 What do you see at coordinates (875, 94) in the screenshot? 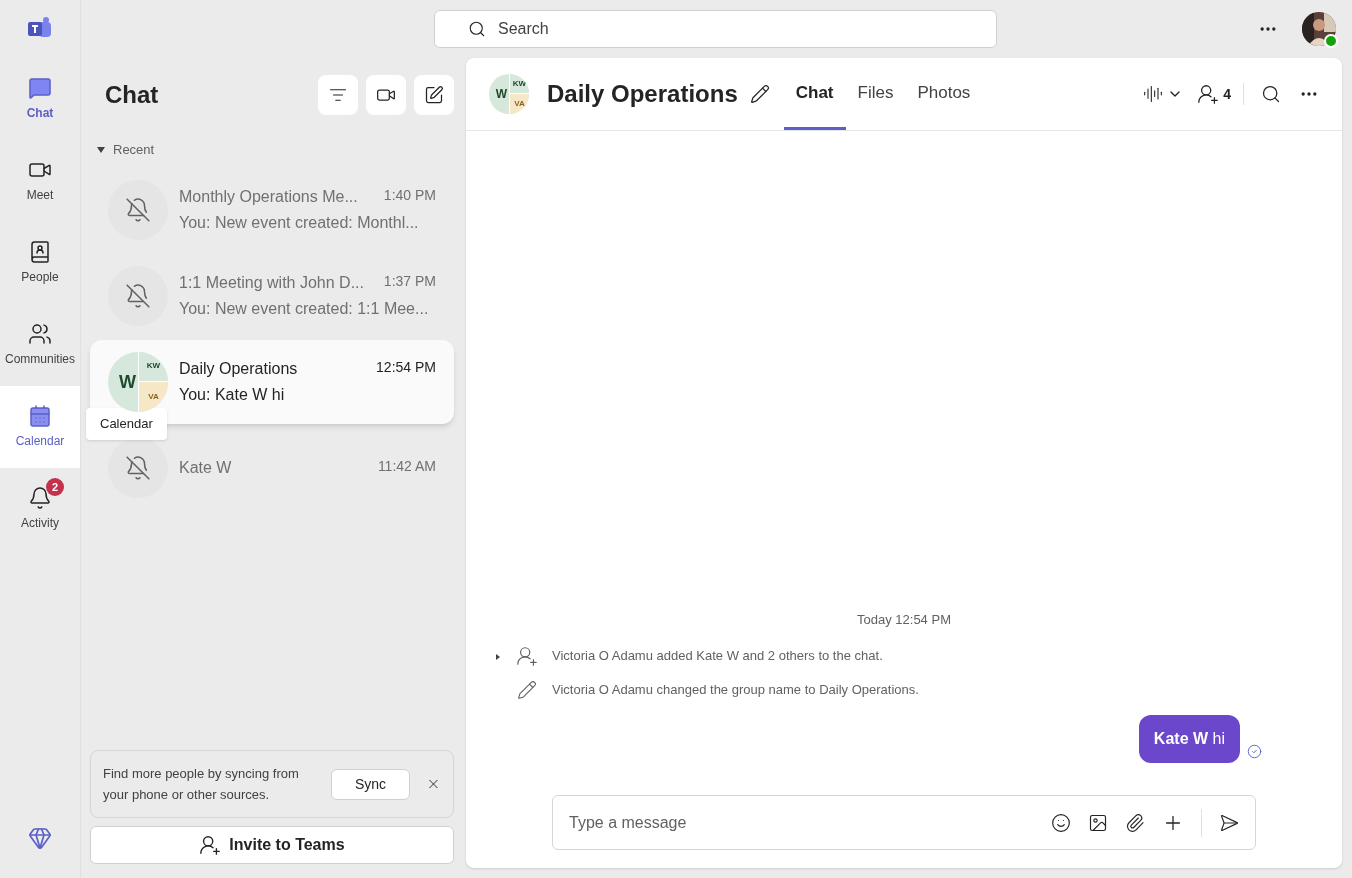
I see `tab: Files` at bounding box center [875, 94].